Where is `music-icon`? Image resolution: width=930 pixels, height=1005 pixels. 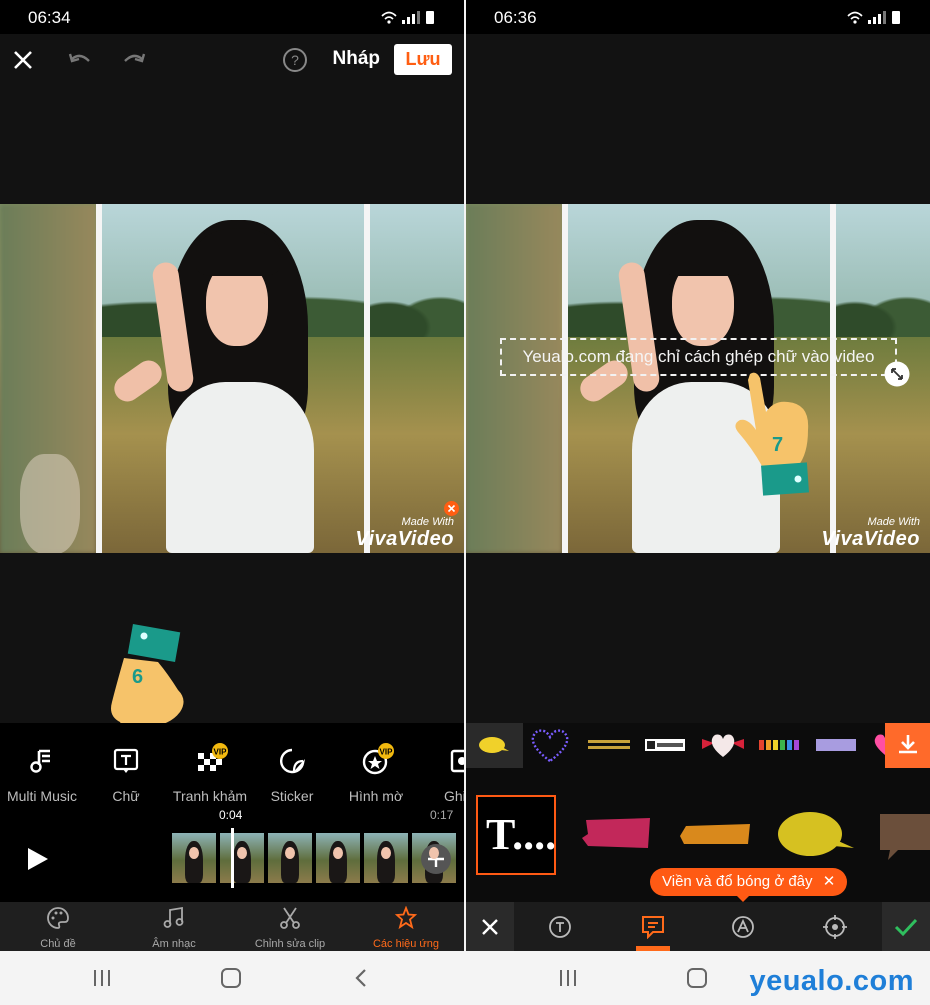
music-icon is located at coordinates (173, 917).